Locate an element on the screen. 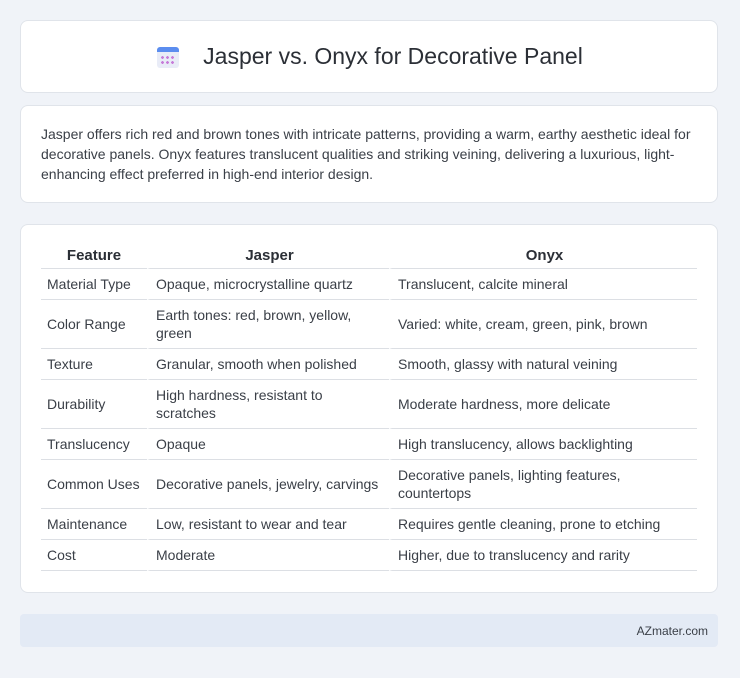 The height and width of the screenshot is (678, 740). row-onyx: Smooth, glassy with natural veining is located at coordinates (543, 364).